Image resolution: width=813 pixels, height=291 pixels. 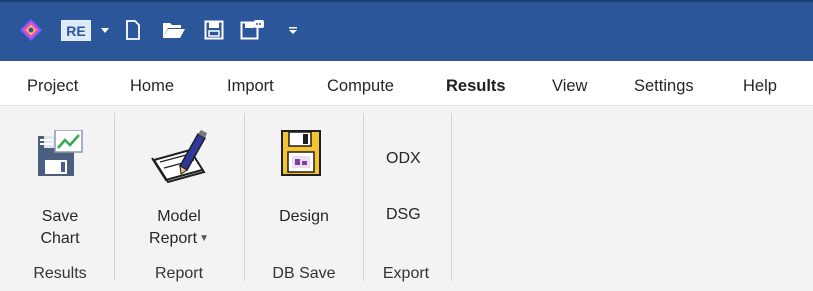 I want to click on dsg-button: DSG, so click(x=403, y=215).